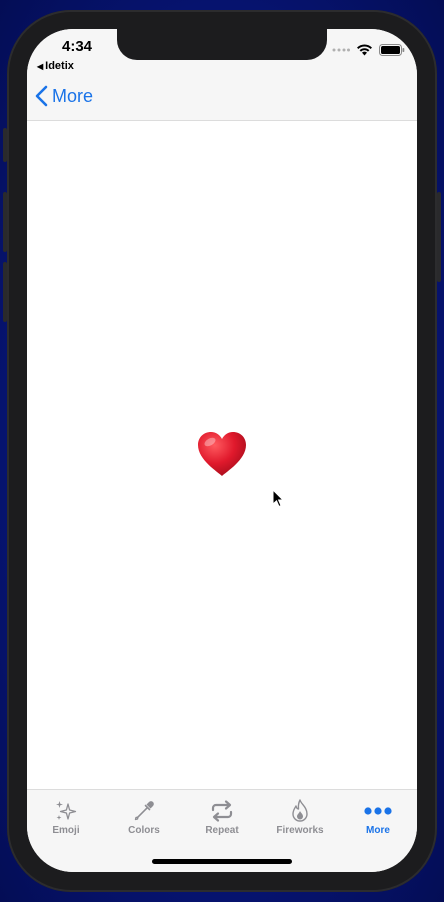 The image size is (444, 902). Describe the element at coordinates (222, 830) in the screenshot. I see `tab-label: Repeat` at that location.